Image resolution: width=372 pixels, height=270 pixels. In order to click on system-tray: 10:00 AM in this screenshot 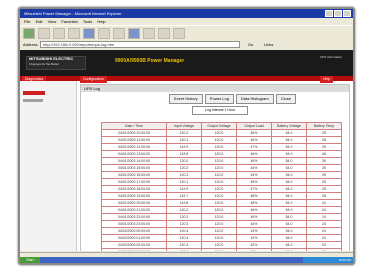, I will do `click(328, 260)`.